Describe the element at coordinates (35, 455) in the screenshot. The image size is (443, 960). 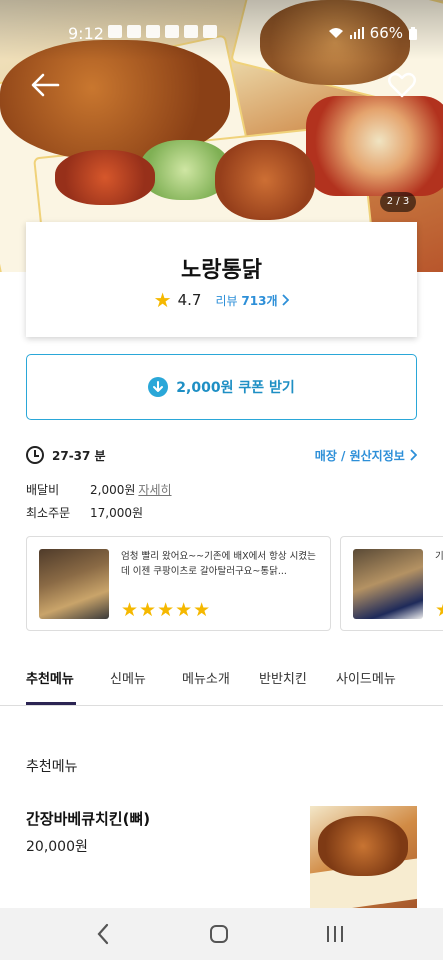
I see `clock-icon` at that location.